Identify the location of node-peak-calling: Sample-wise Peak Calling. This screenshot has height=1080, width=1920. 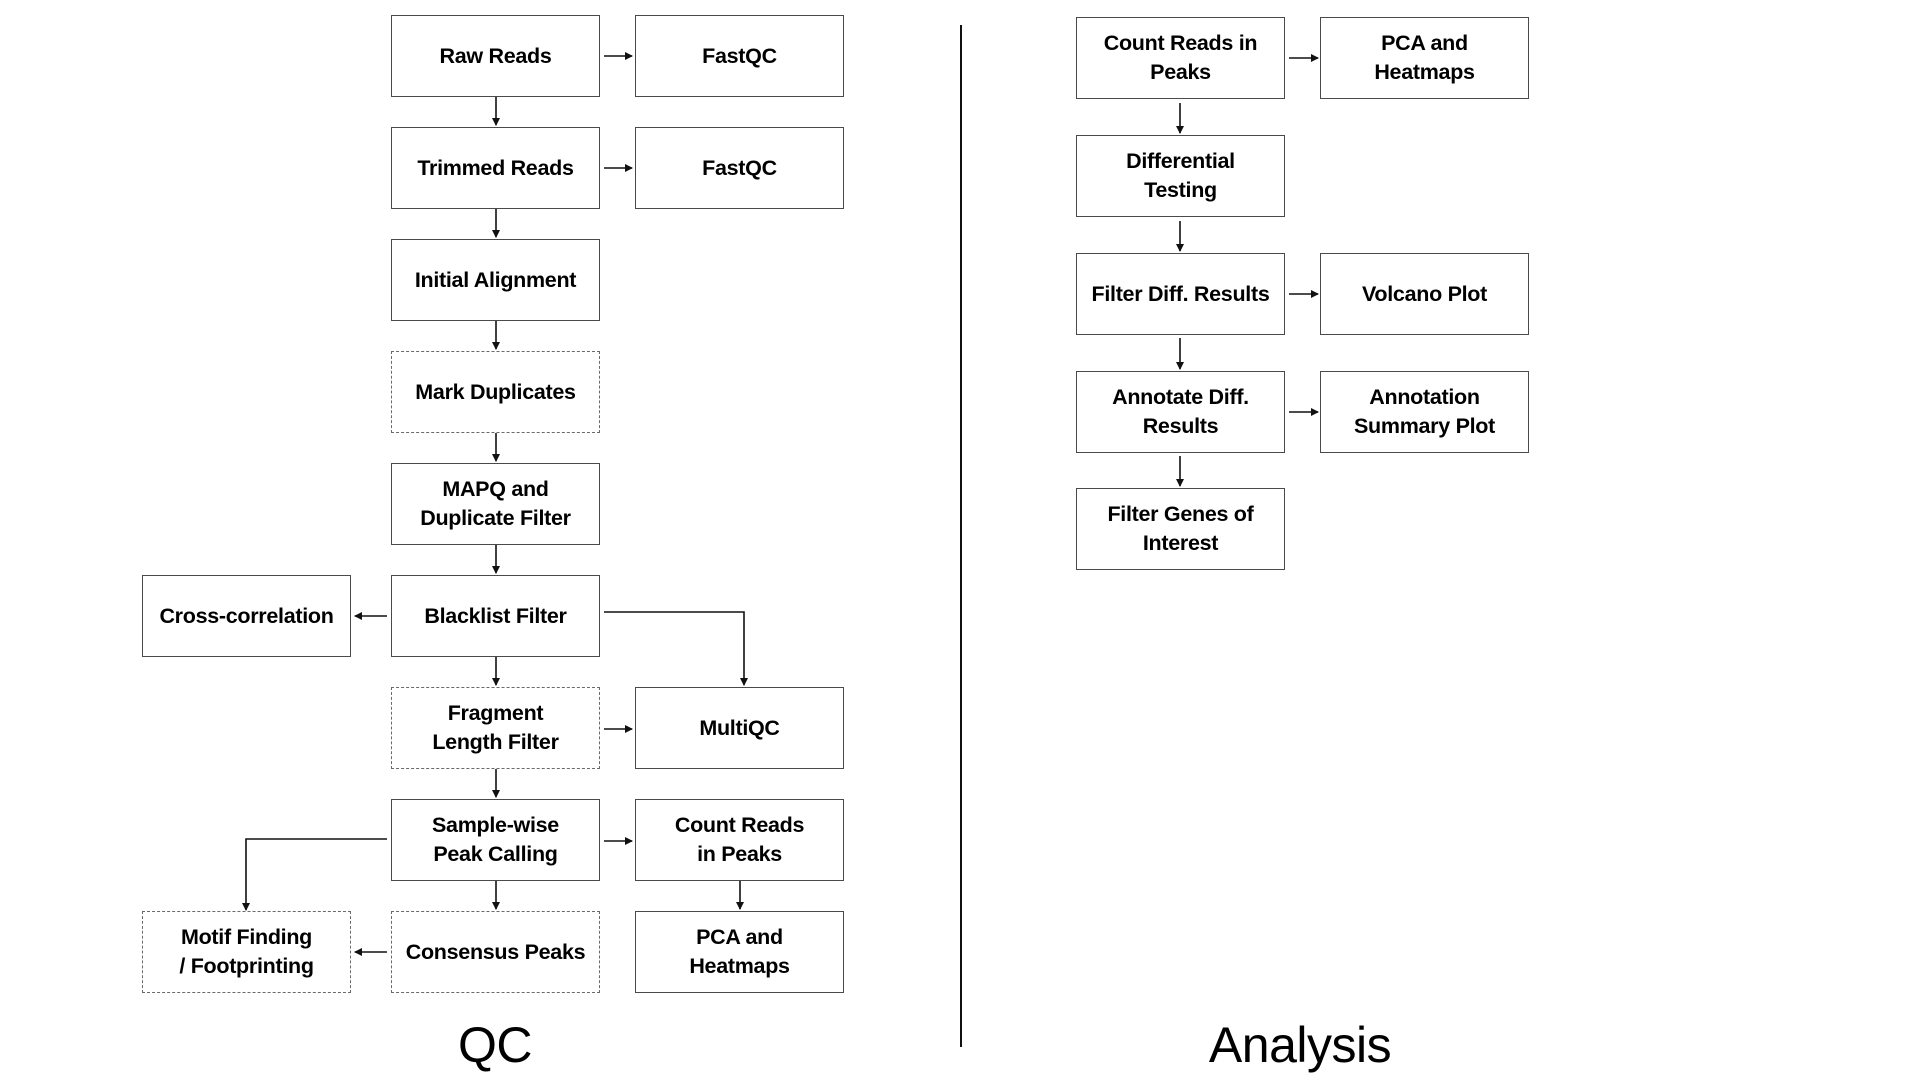
(495, 840).